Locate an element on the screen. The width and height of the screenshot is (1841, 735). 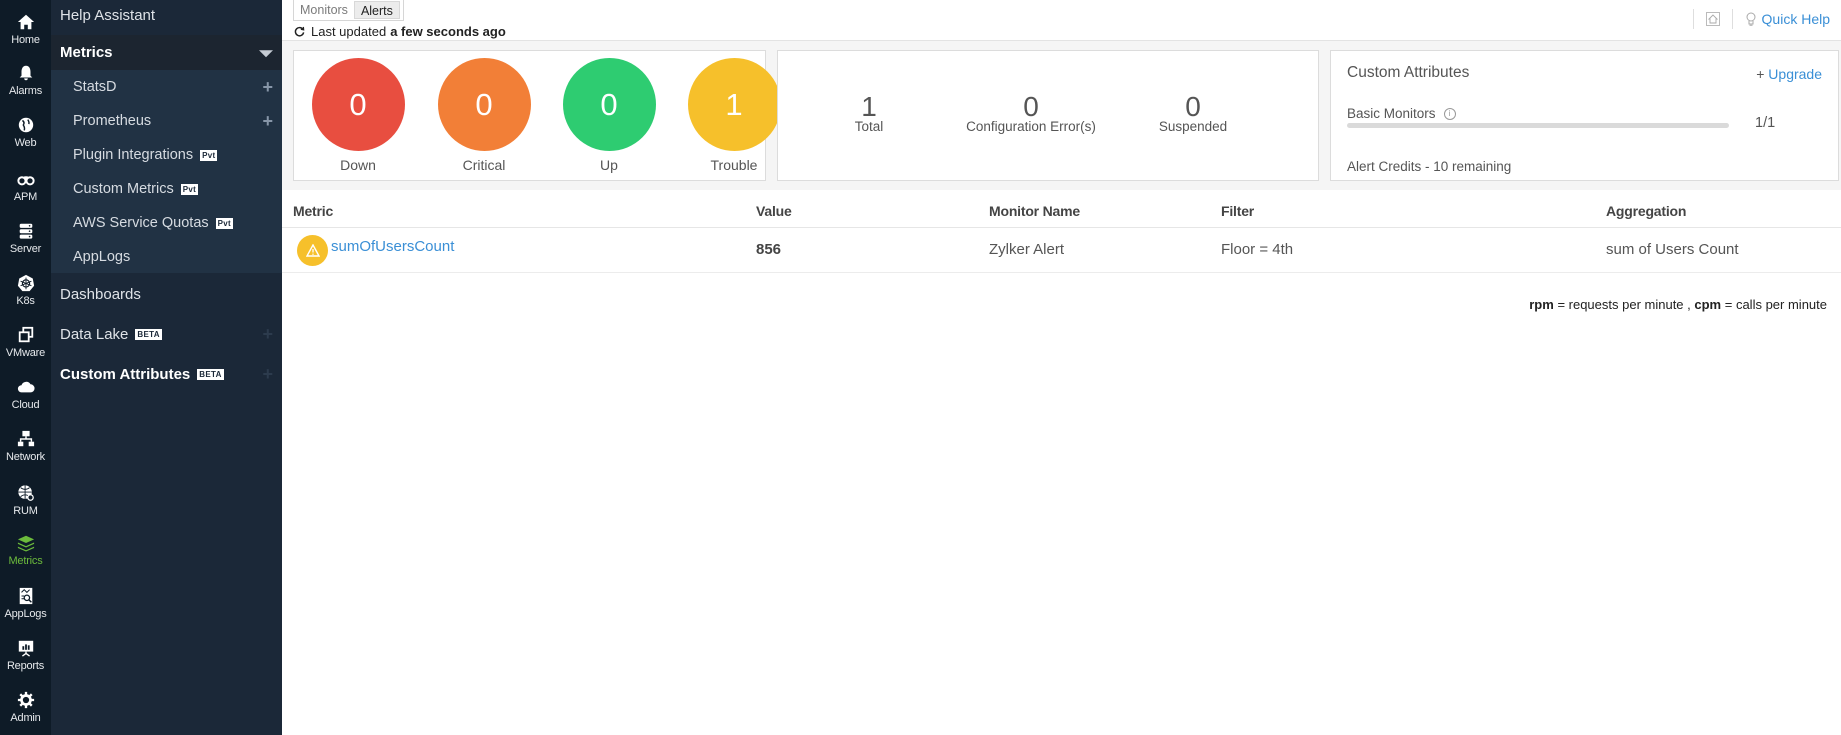
status-circle-critical: 0 is located at coordinates (484, 104).